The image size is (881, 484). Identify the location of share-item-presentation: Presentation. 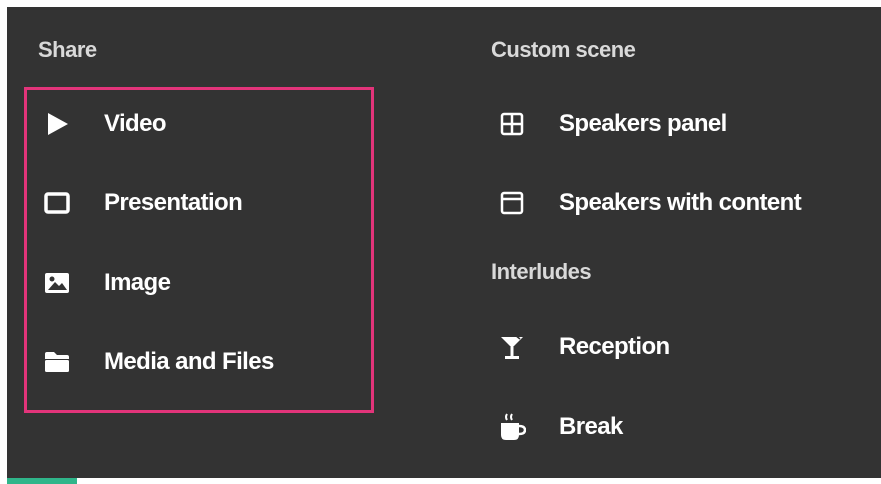
(141, 203).